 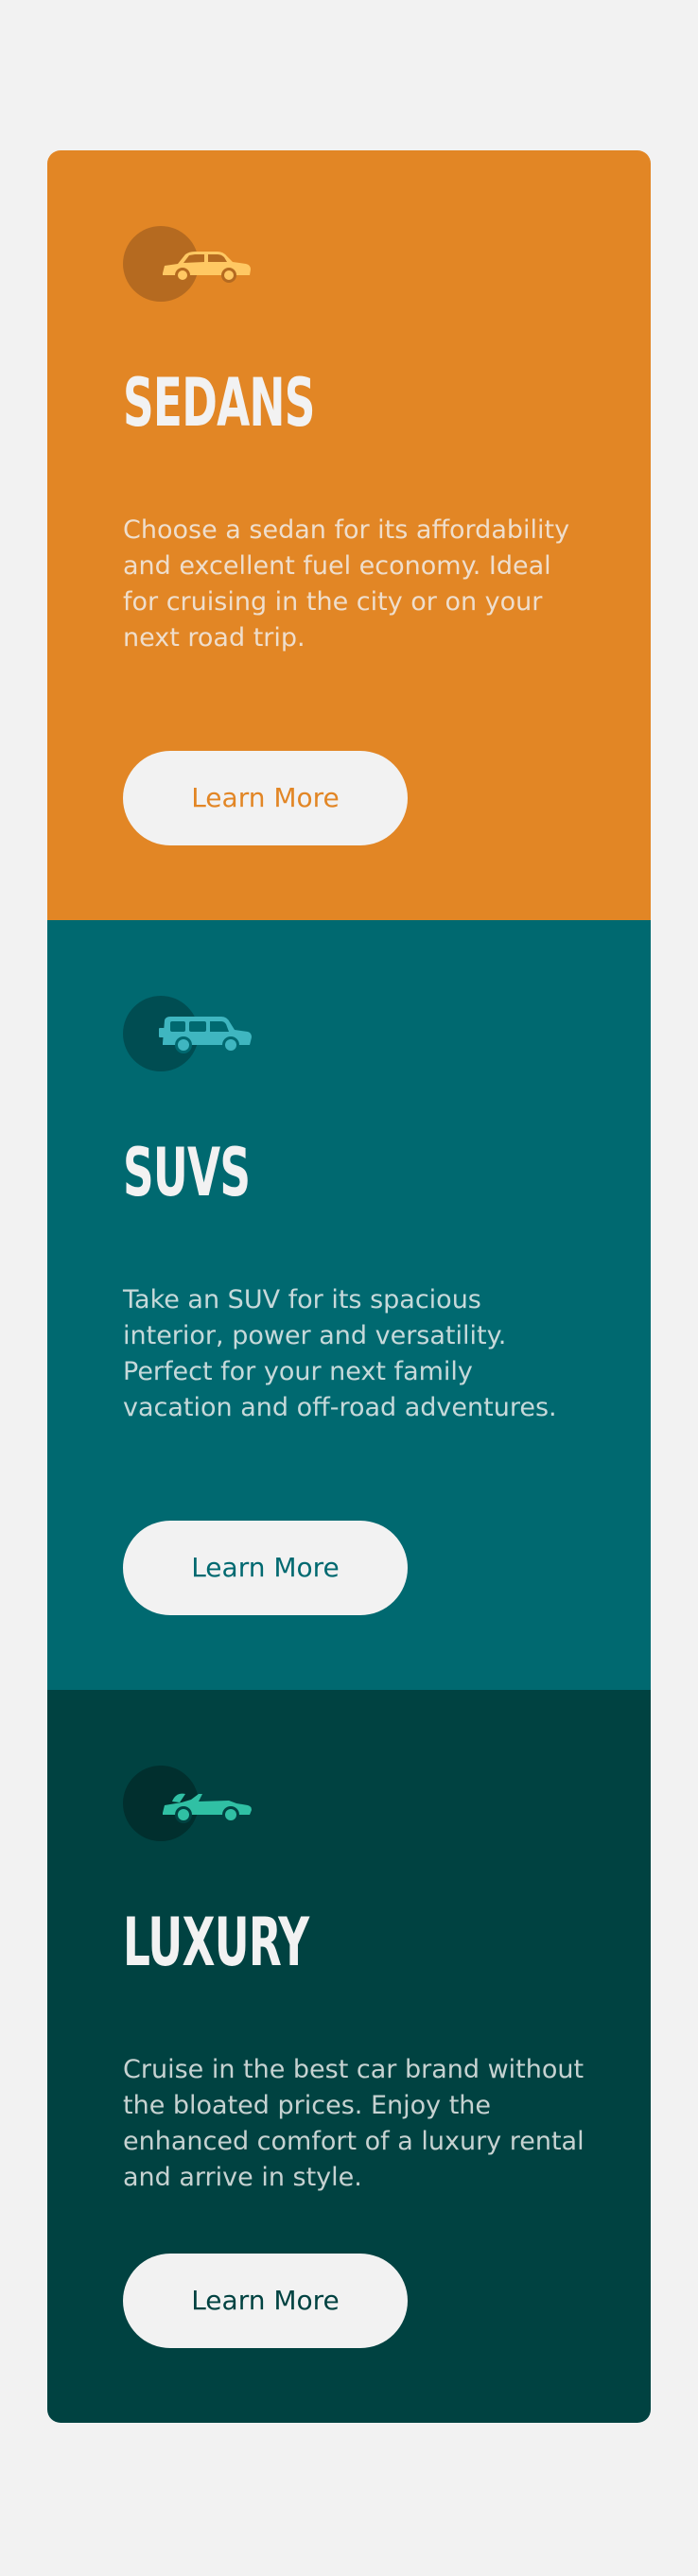 What do you see at coordinates (189, 1803) in the screenshot?
I see `luxury-car-icon` at bounding box center [189, 1803].